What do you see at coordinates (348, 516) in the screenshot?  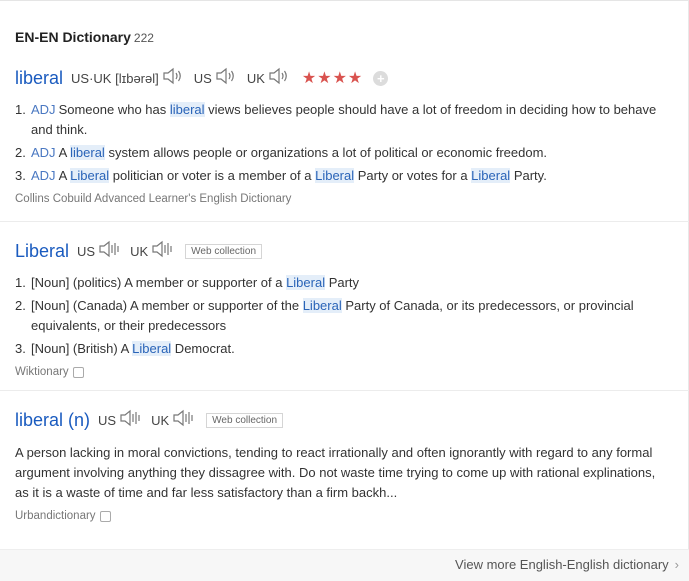 I see `source-label: Urbandictionary` at bounding box center [348, 516].